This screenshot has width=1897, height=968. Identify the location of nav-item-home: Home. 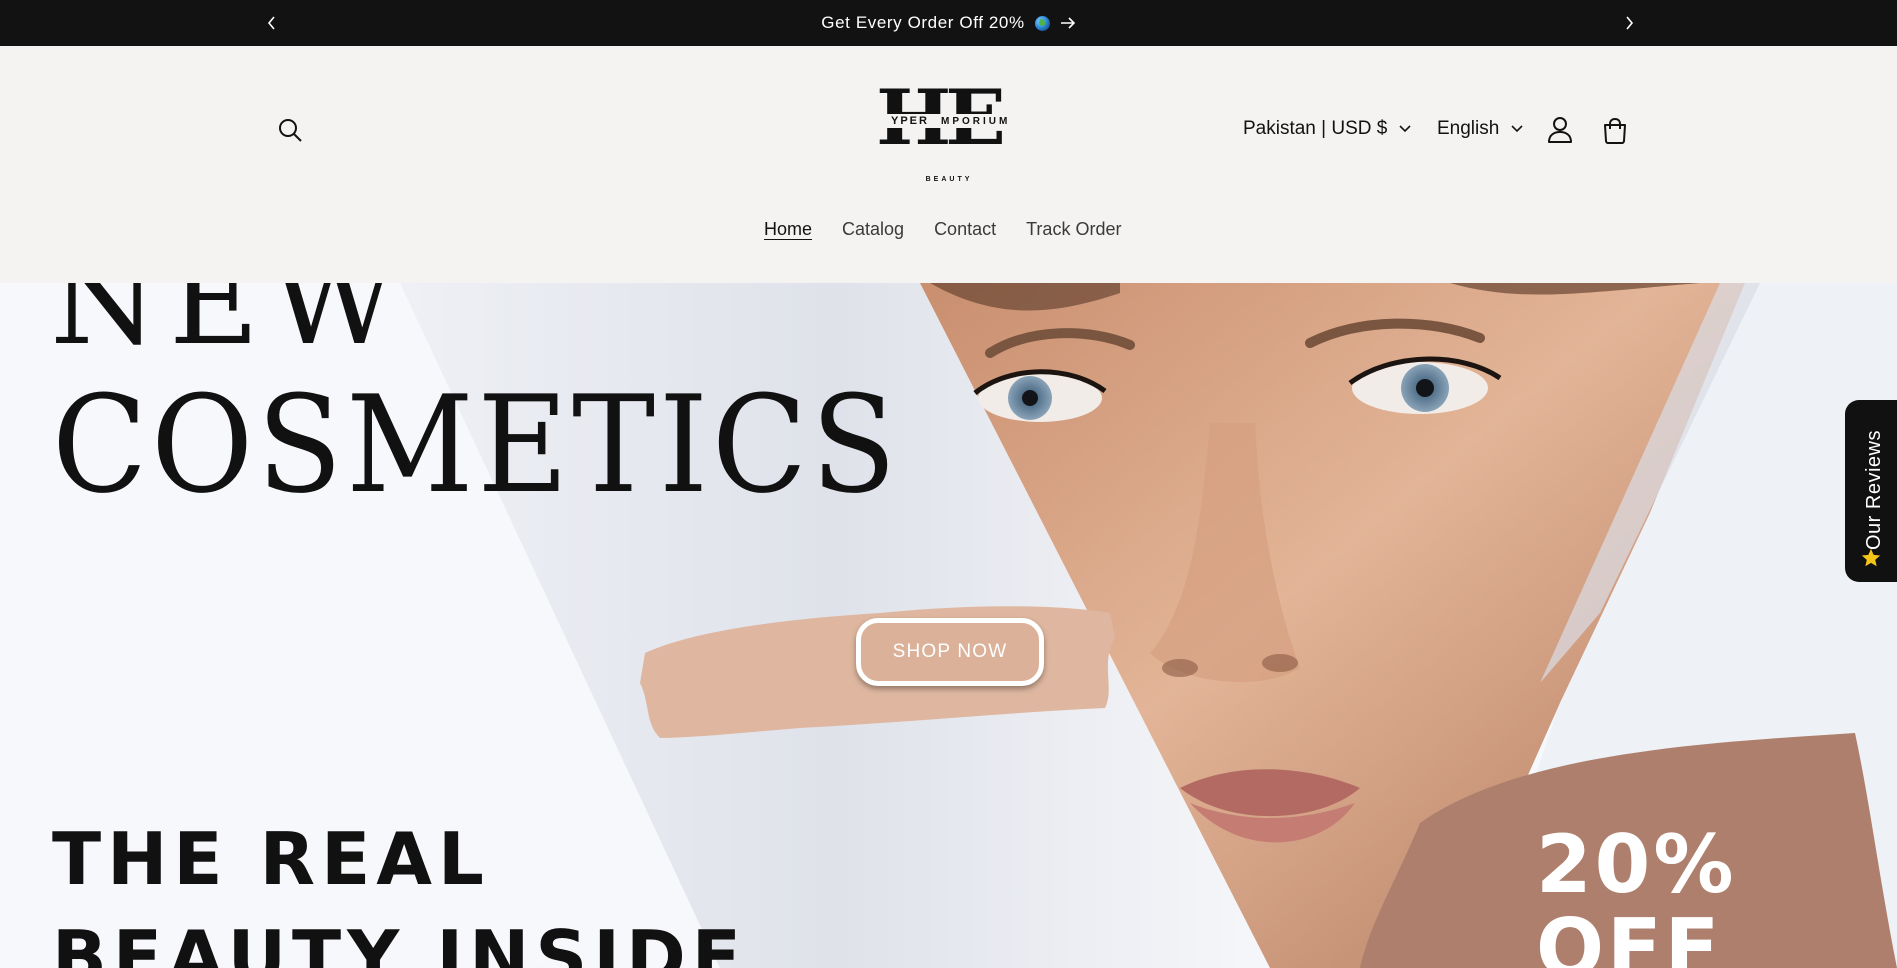
(788, 229).